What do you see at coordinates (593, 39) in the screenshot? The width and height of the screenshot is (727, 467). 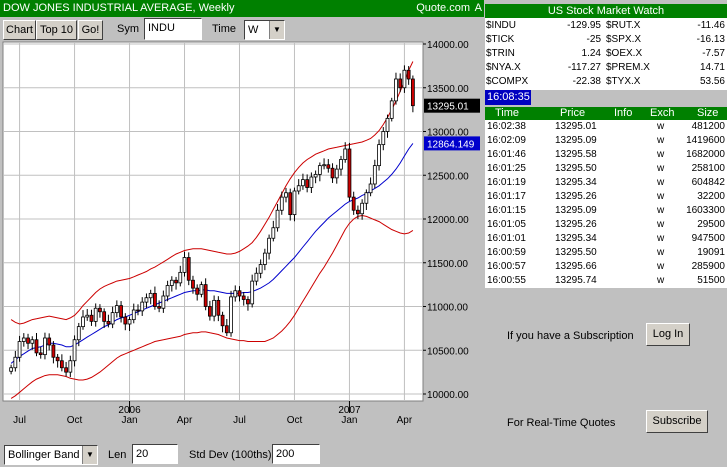 I see `watch-change: -25` at bounding box center [593, 39].